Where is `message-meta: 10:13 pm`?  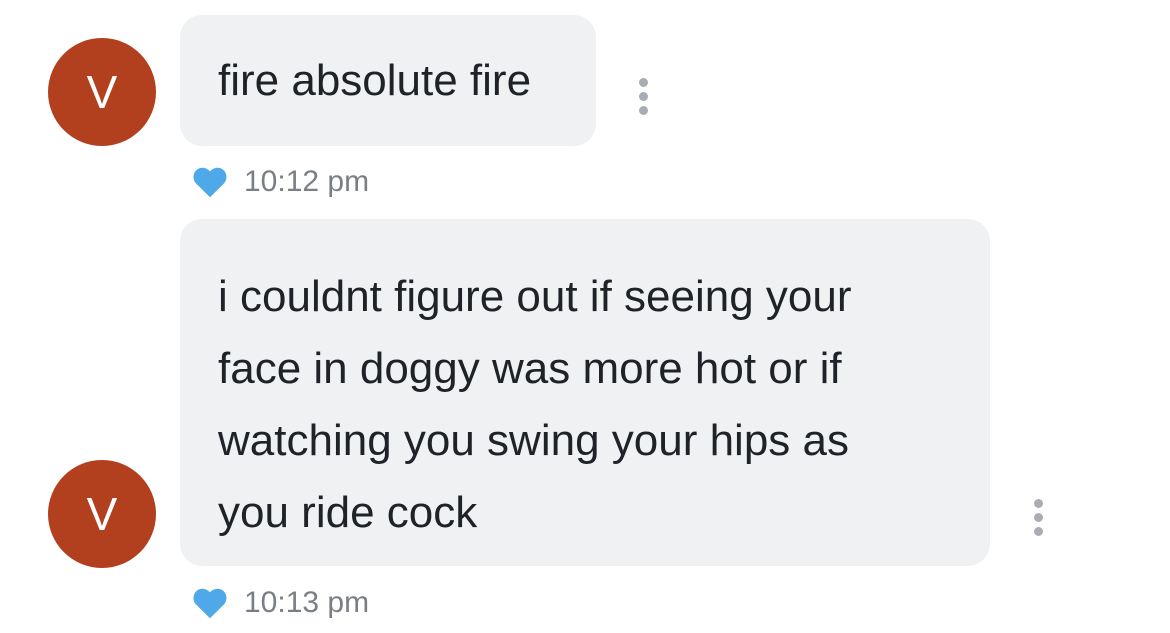 message-meta: 10:13 pm is located at coordinates (280, 603).